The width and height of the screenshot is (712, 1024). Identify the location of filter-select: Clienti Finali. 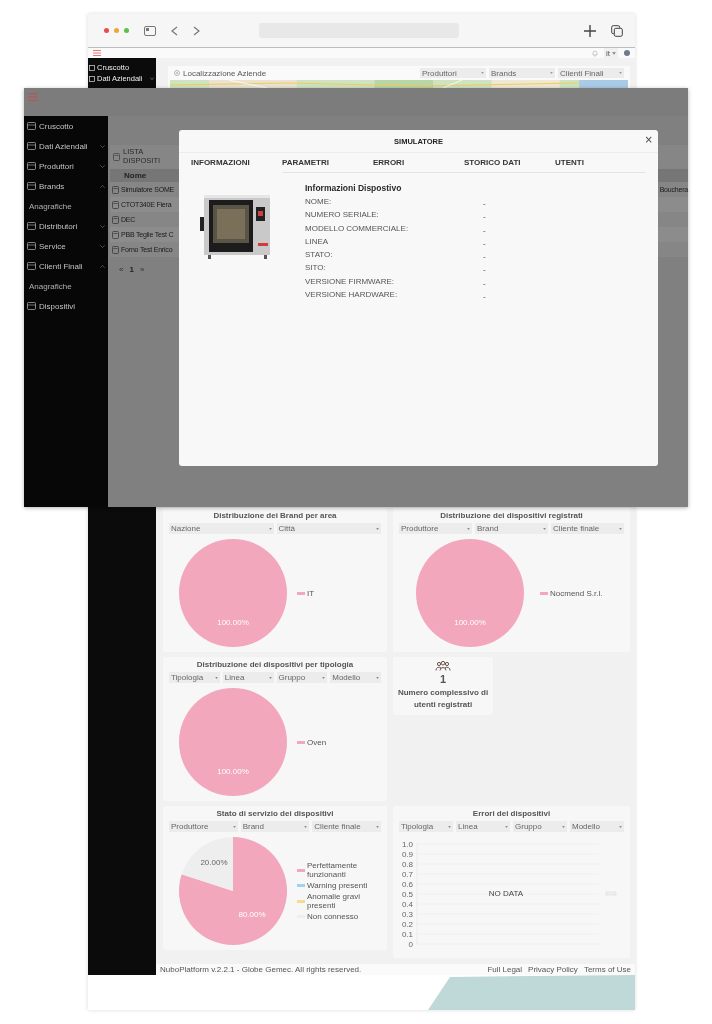
(591, 73).